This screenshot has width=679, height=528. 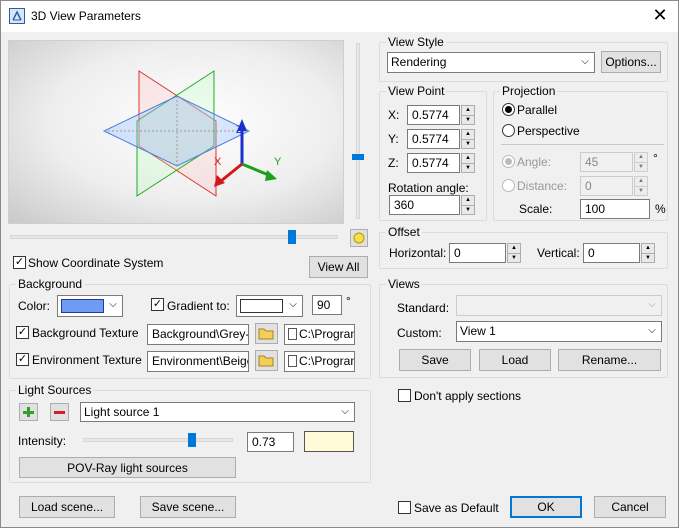 I want to click on background-path-input: C:\Progran, so click(x=319, y=334).